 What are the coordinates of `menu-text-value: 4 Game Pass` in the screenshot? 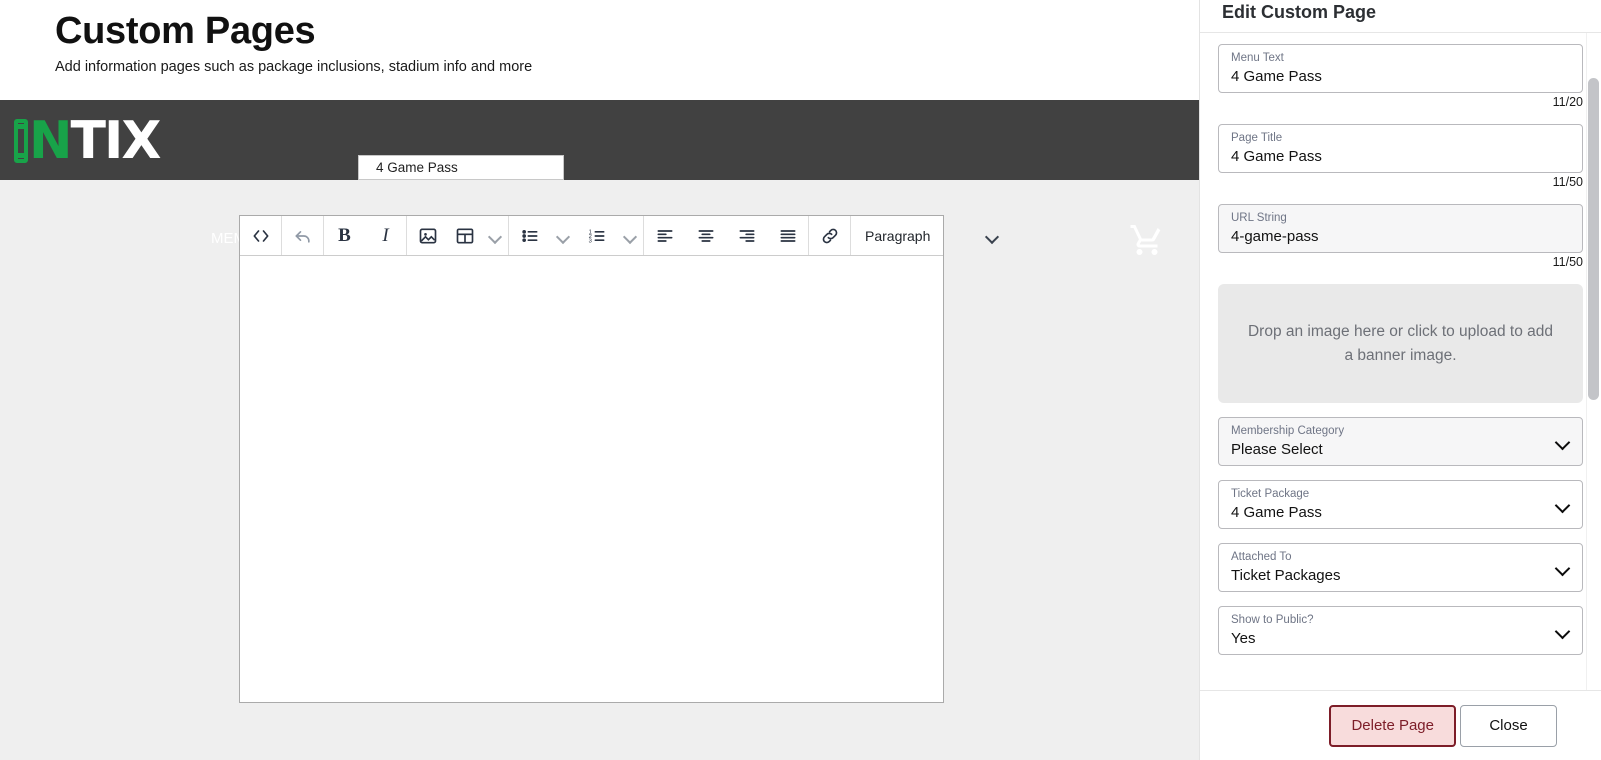 It's located at (1276, 76).